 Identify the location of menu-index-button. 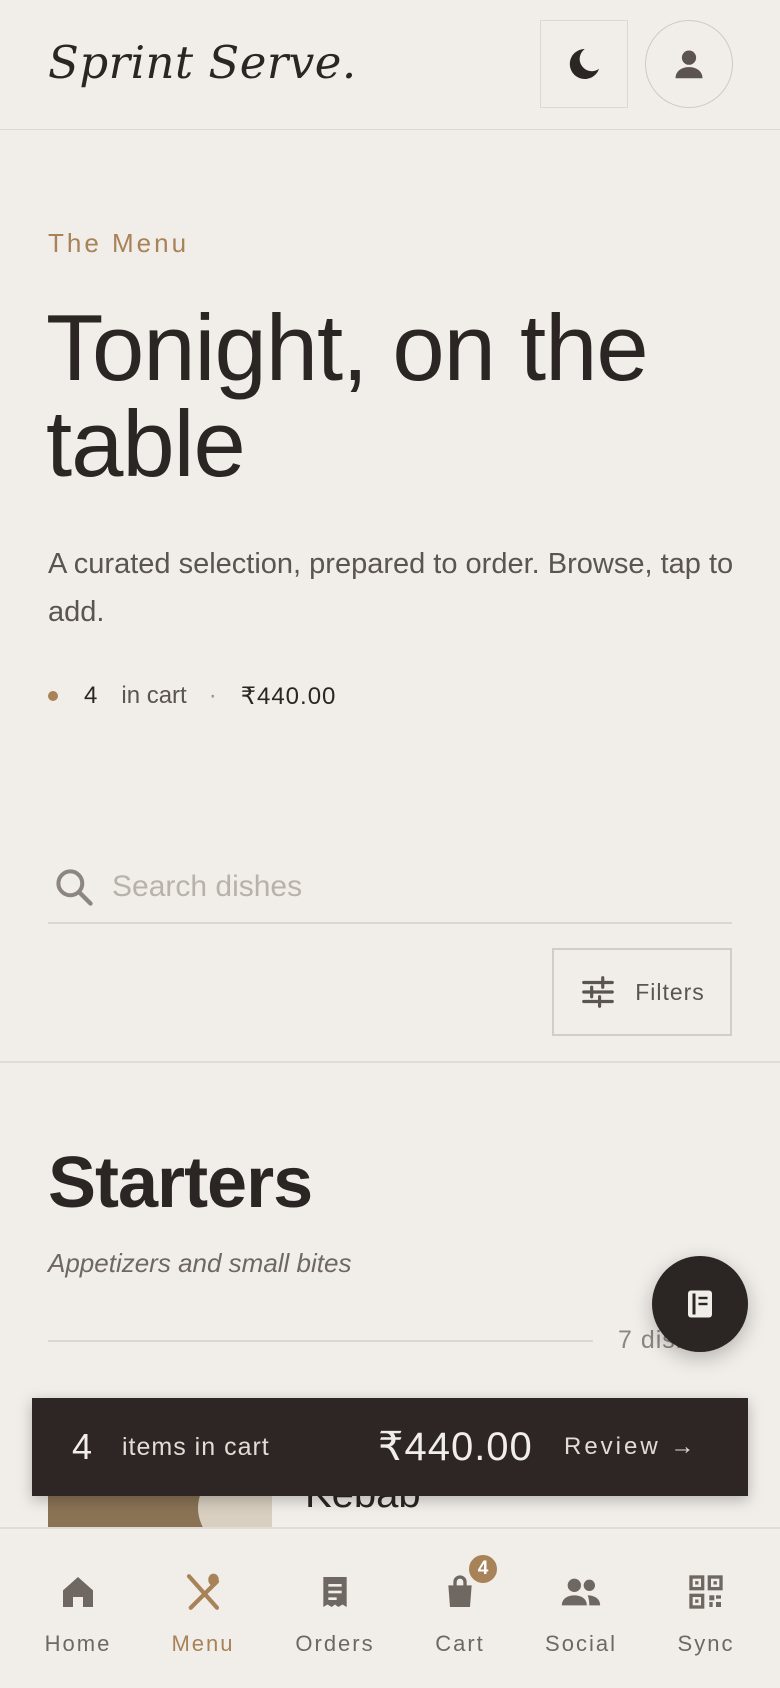
(700, 1304).